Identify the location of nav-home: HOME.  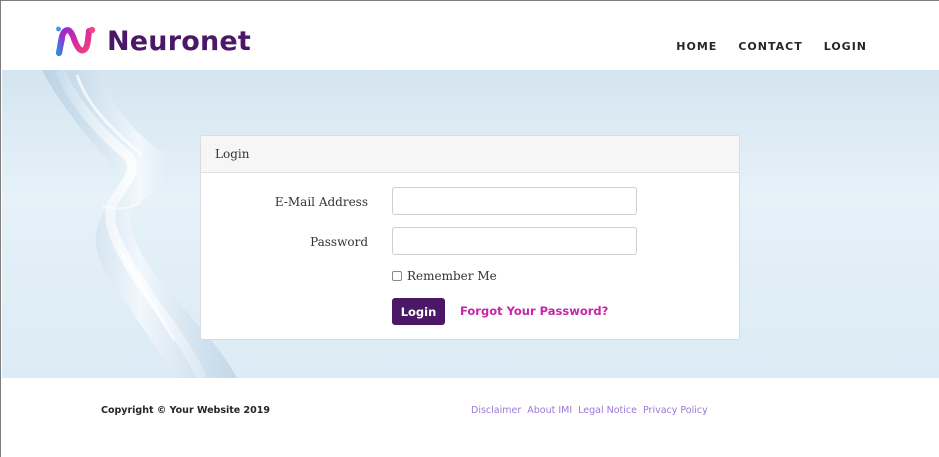
(696, 46).